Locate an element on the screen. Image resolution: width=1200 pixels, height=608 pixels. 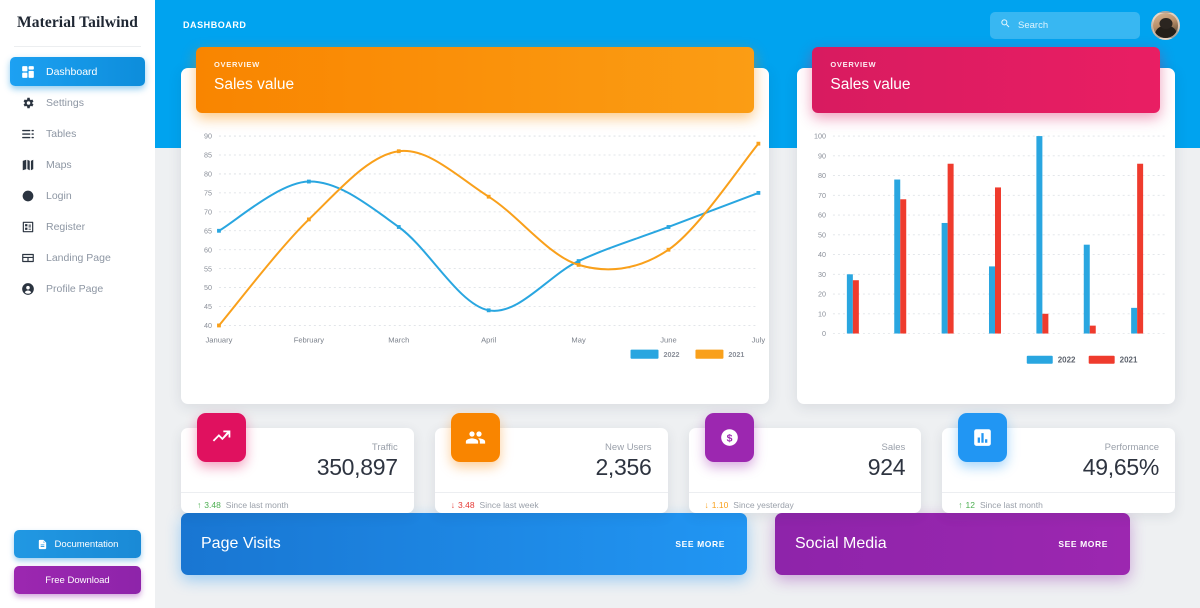
arrow-up-icon: ↑ is located at coordinates (199, 505).